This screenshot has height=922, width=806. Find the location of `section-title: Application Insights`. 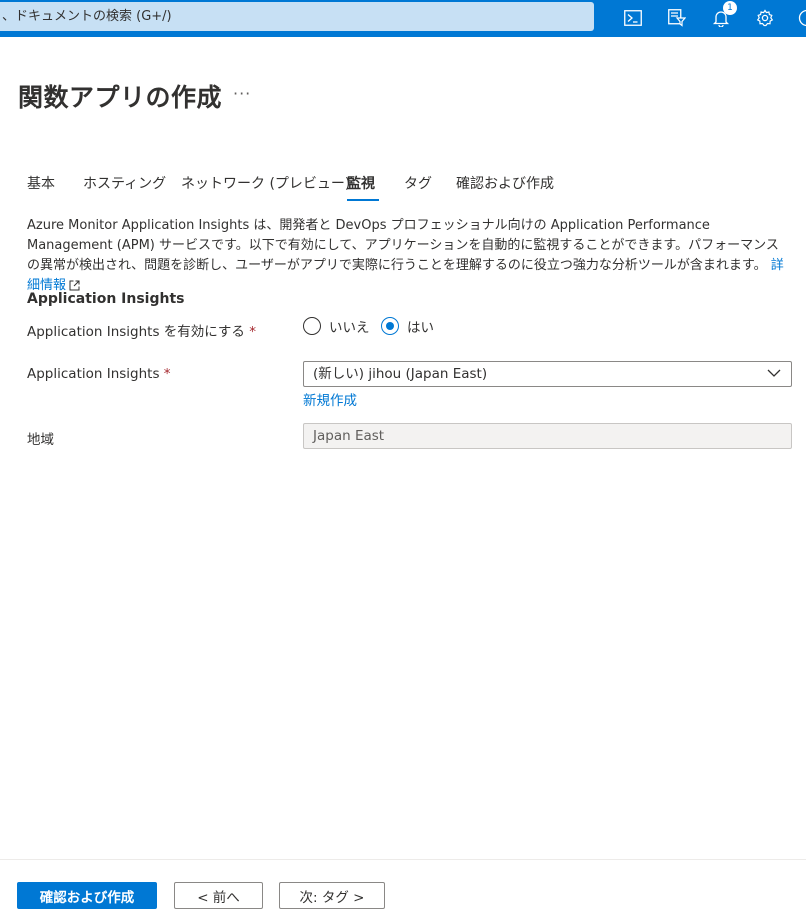

section-title: Application Insights is located at coordinates (106, 299).